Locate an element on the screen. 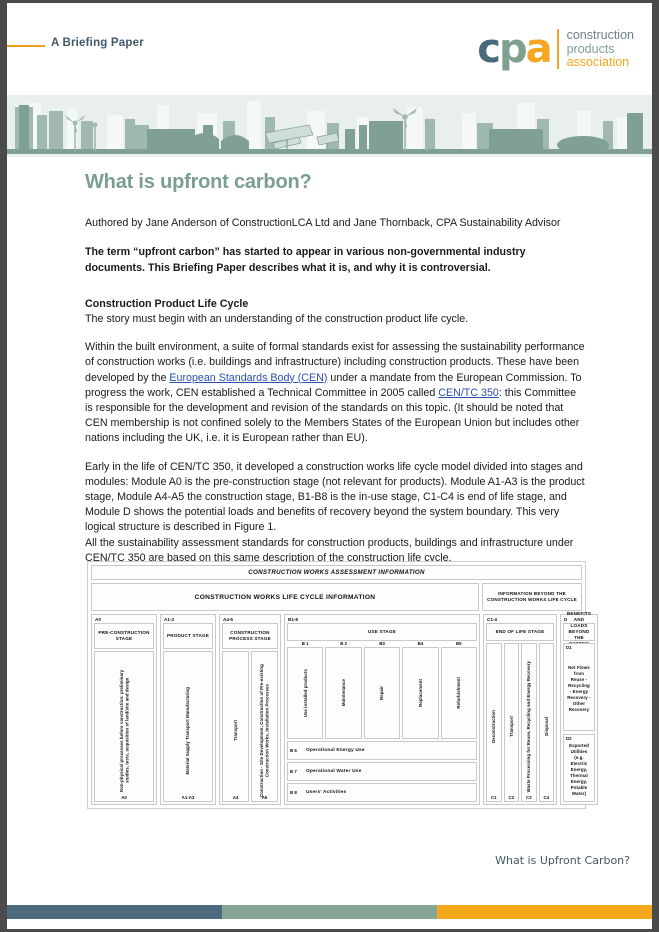 The height and width of the screenshot is (932, 659). row-b8-label: Users' Activities is located at coordinates (326, 792).